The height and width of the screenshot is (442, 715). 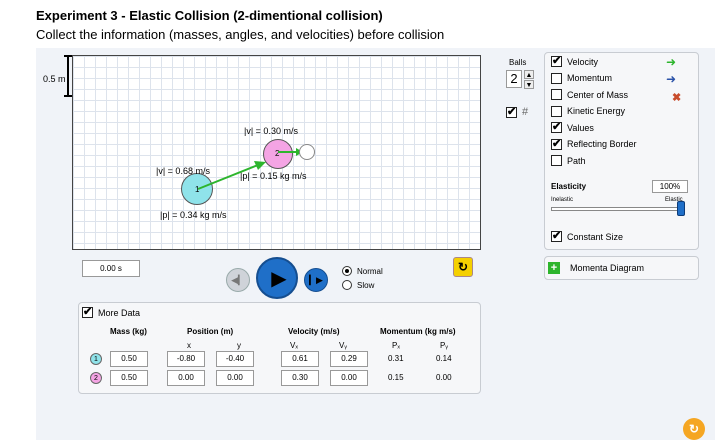 I want to click on step-back-icon: ◀▎, so click(x=238, y=279).